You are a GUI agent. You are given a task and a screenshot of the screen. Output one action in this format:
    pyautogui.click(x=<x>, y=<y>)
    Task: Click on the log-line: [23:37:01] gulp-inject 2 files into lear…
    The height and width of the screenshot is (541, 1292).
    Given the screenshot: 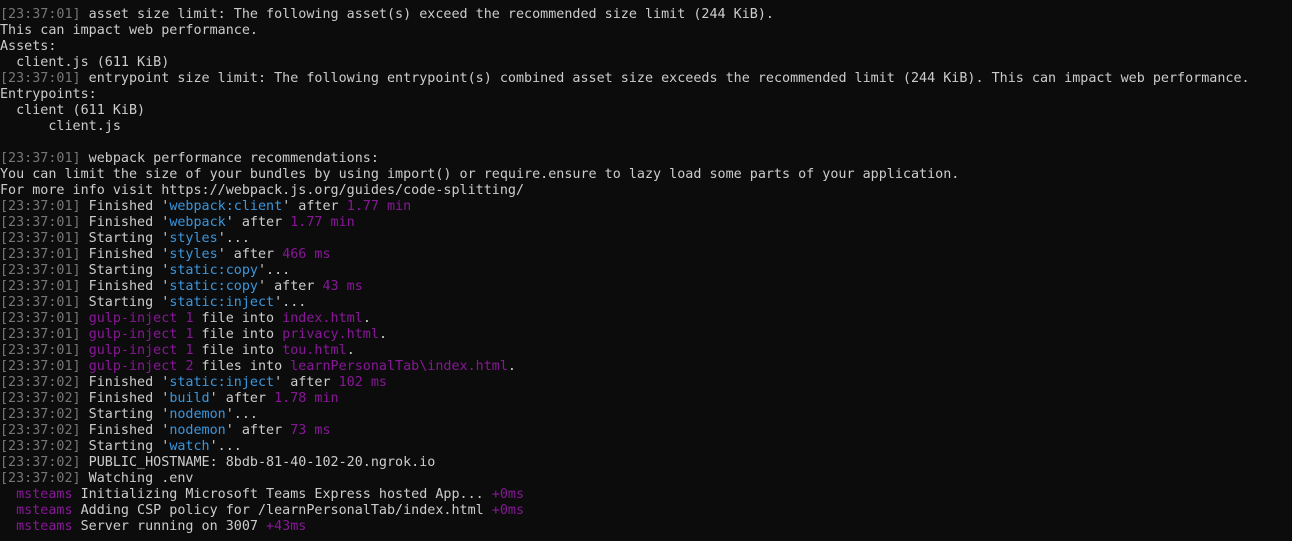 What is the action you would take?
    pyautogui.click(x=646, y=367)
    